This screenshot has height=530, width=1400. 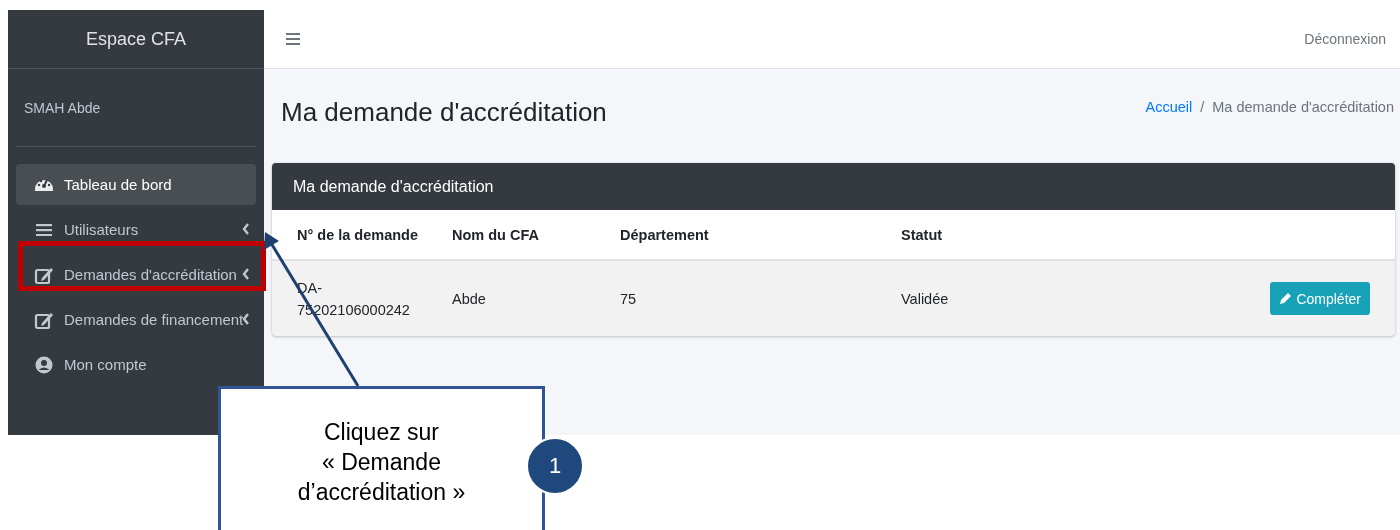 What do you see at coordinates (511, 235) in the screenshot?
I see `column-header: Nom du CFA` at bounding box center [511, 235].